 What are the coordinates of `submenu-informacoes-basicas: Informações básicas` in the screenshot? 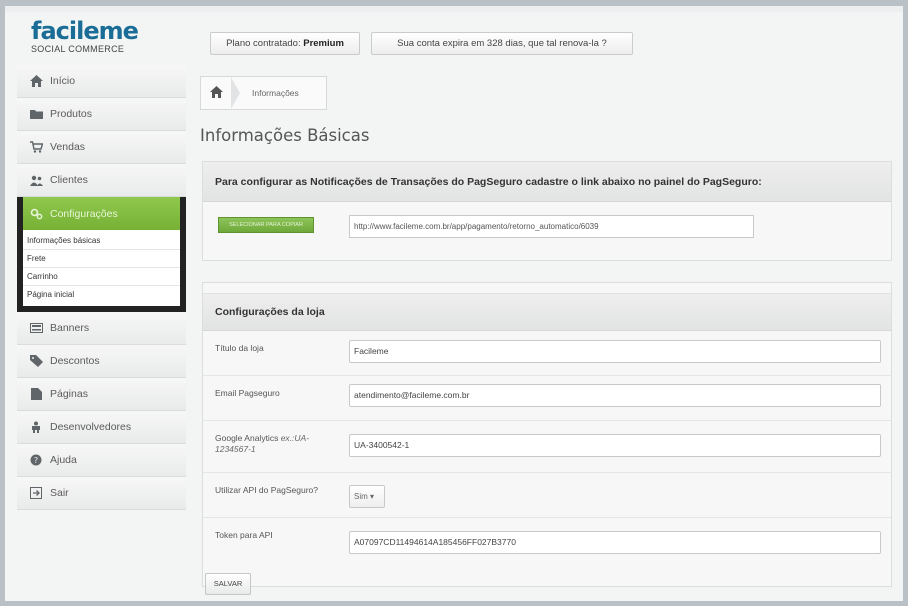 It's located at (101, 241).